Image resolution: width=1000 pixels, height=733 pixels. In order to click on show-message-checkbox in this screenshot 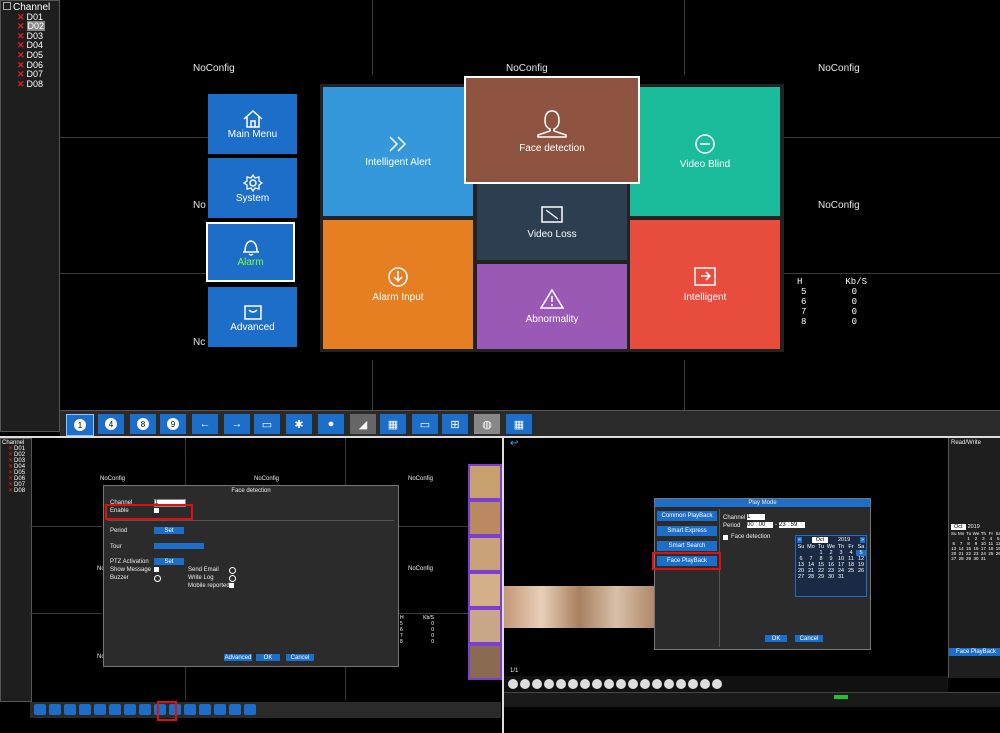, I will do `click(156, 569)`.